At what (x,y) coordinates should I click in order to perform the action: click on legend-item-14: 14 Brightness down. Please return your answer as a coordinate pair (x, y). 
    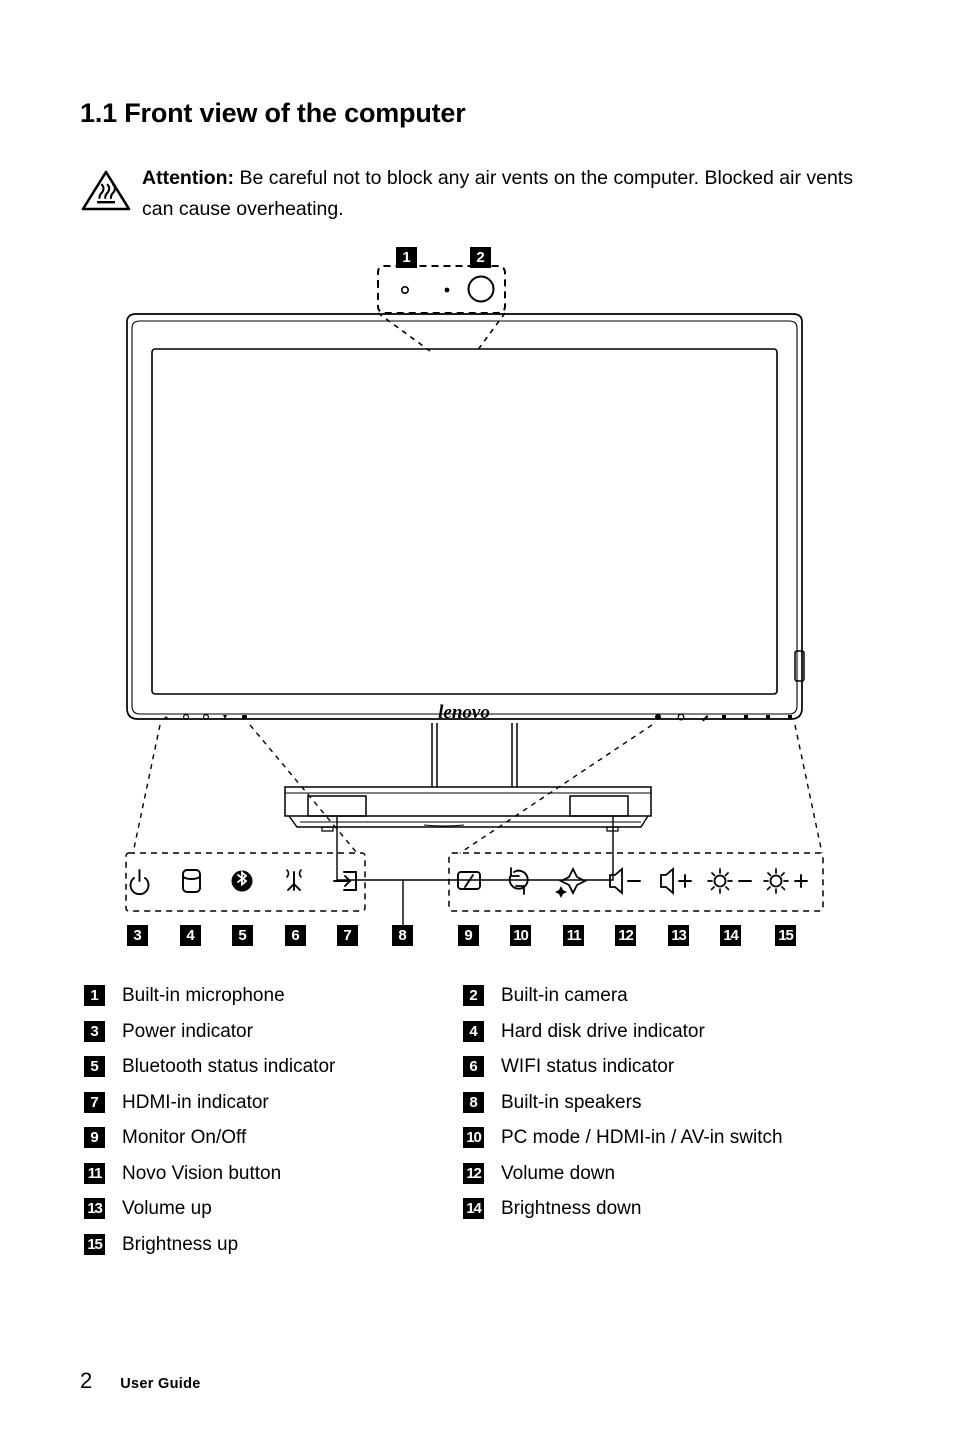
    Looking at the image, I should click on (552, 1208).